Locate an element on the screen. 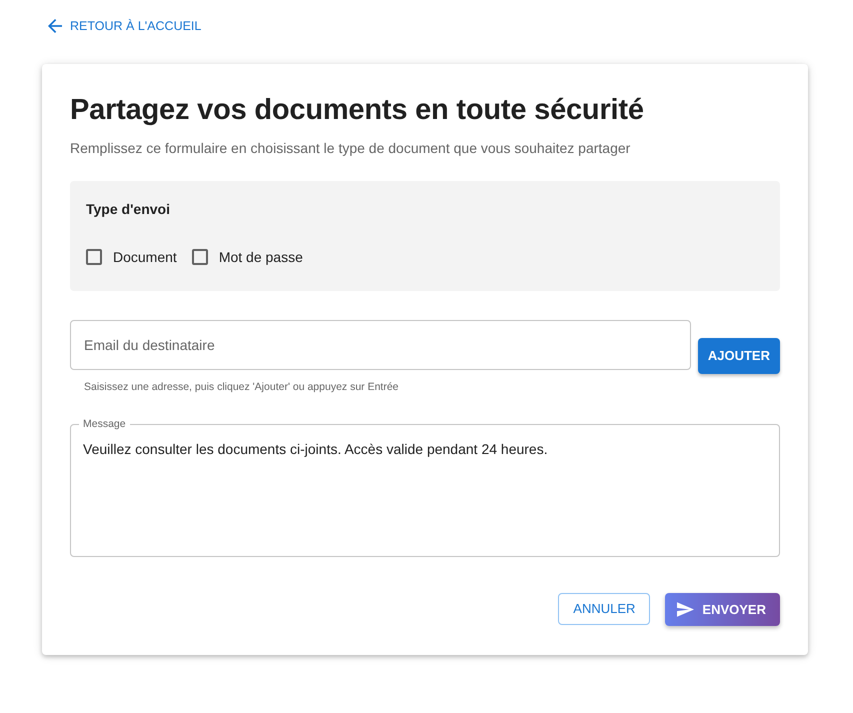  page-subtitle: Remplissez ce formulaire en choisissant le type de document que vous souhaitez partager is located at coordinates (351, 148).